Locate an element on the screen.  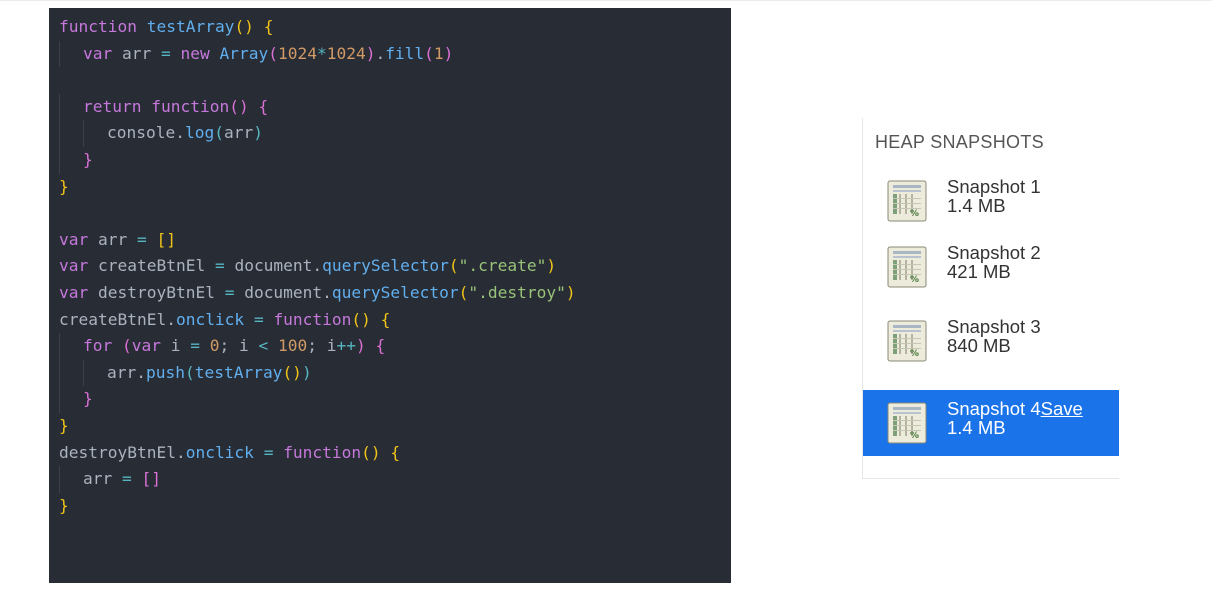
code-token: 1024 is located at coordinates (297, 53).